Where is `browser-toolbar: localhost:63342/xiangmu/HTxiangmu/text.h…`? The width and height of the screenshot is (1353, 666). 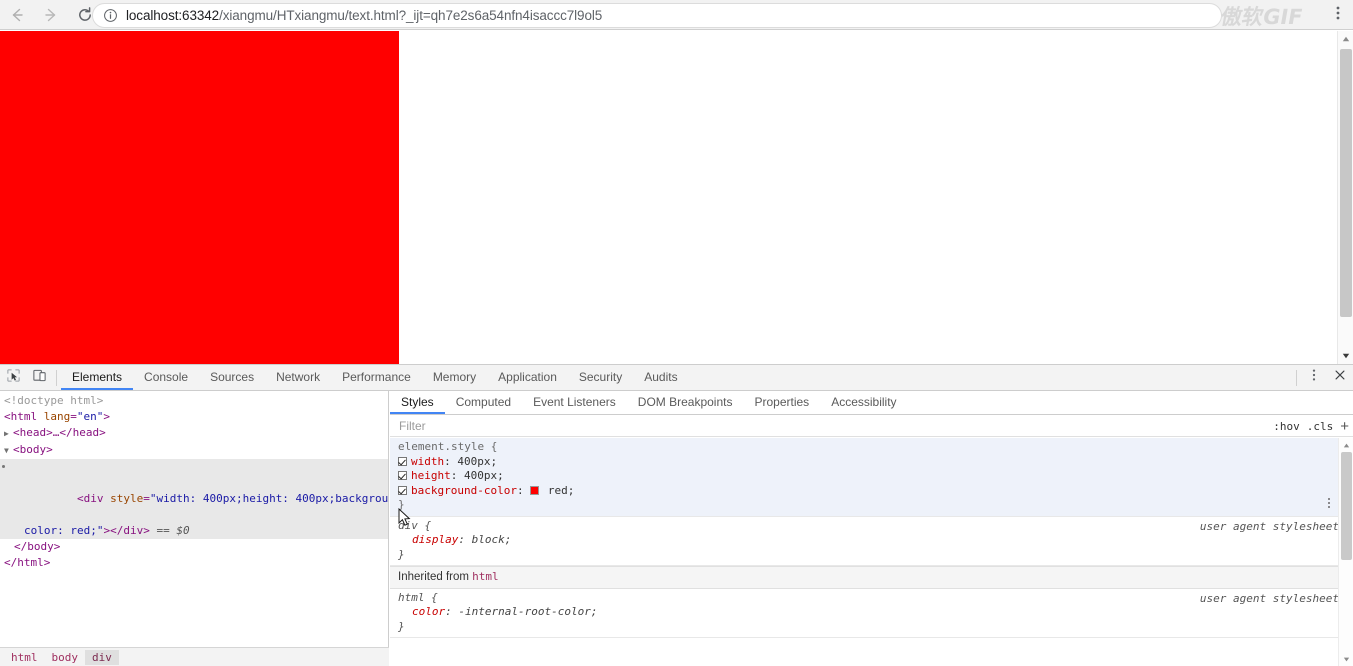
browser-toolbar: localhost:63342/xiangmu/HTxiangmu/text.h… is located at coordinates (676, 15).